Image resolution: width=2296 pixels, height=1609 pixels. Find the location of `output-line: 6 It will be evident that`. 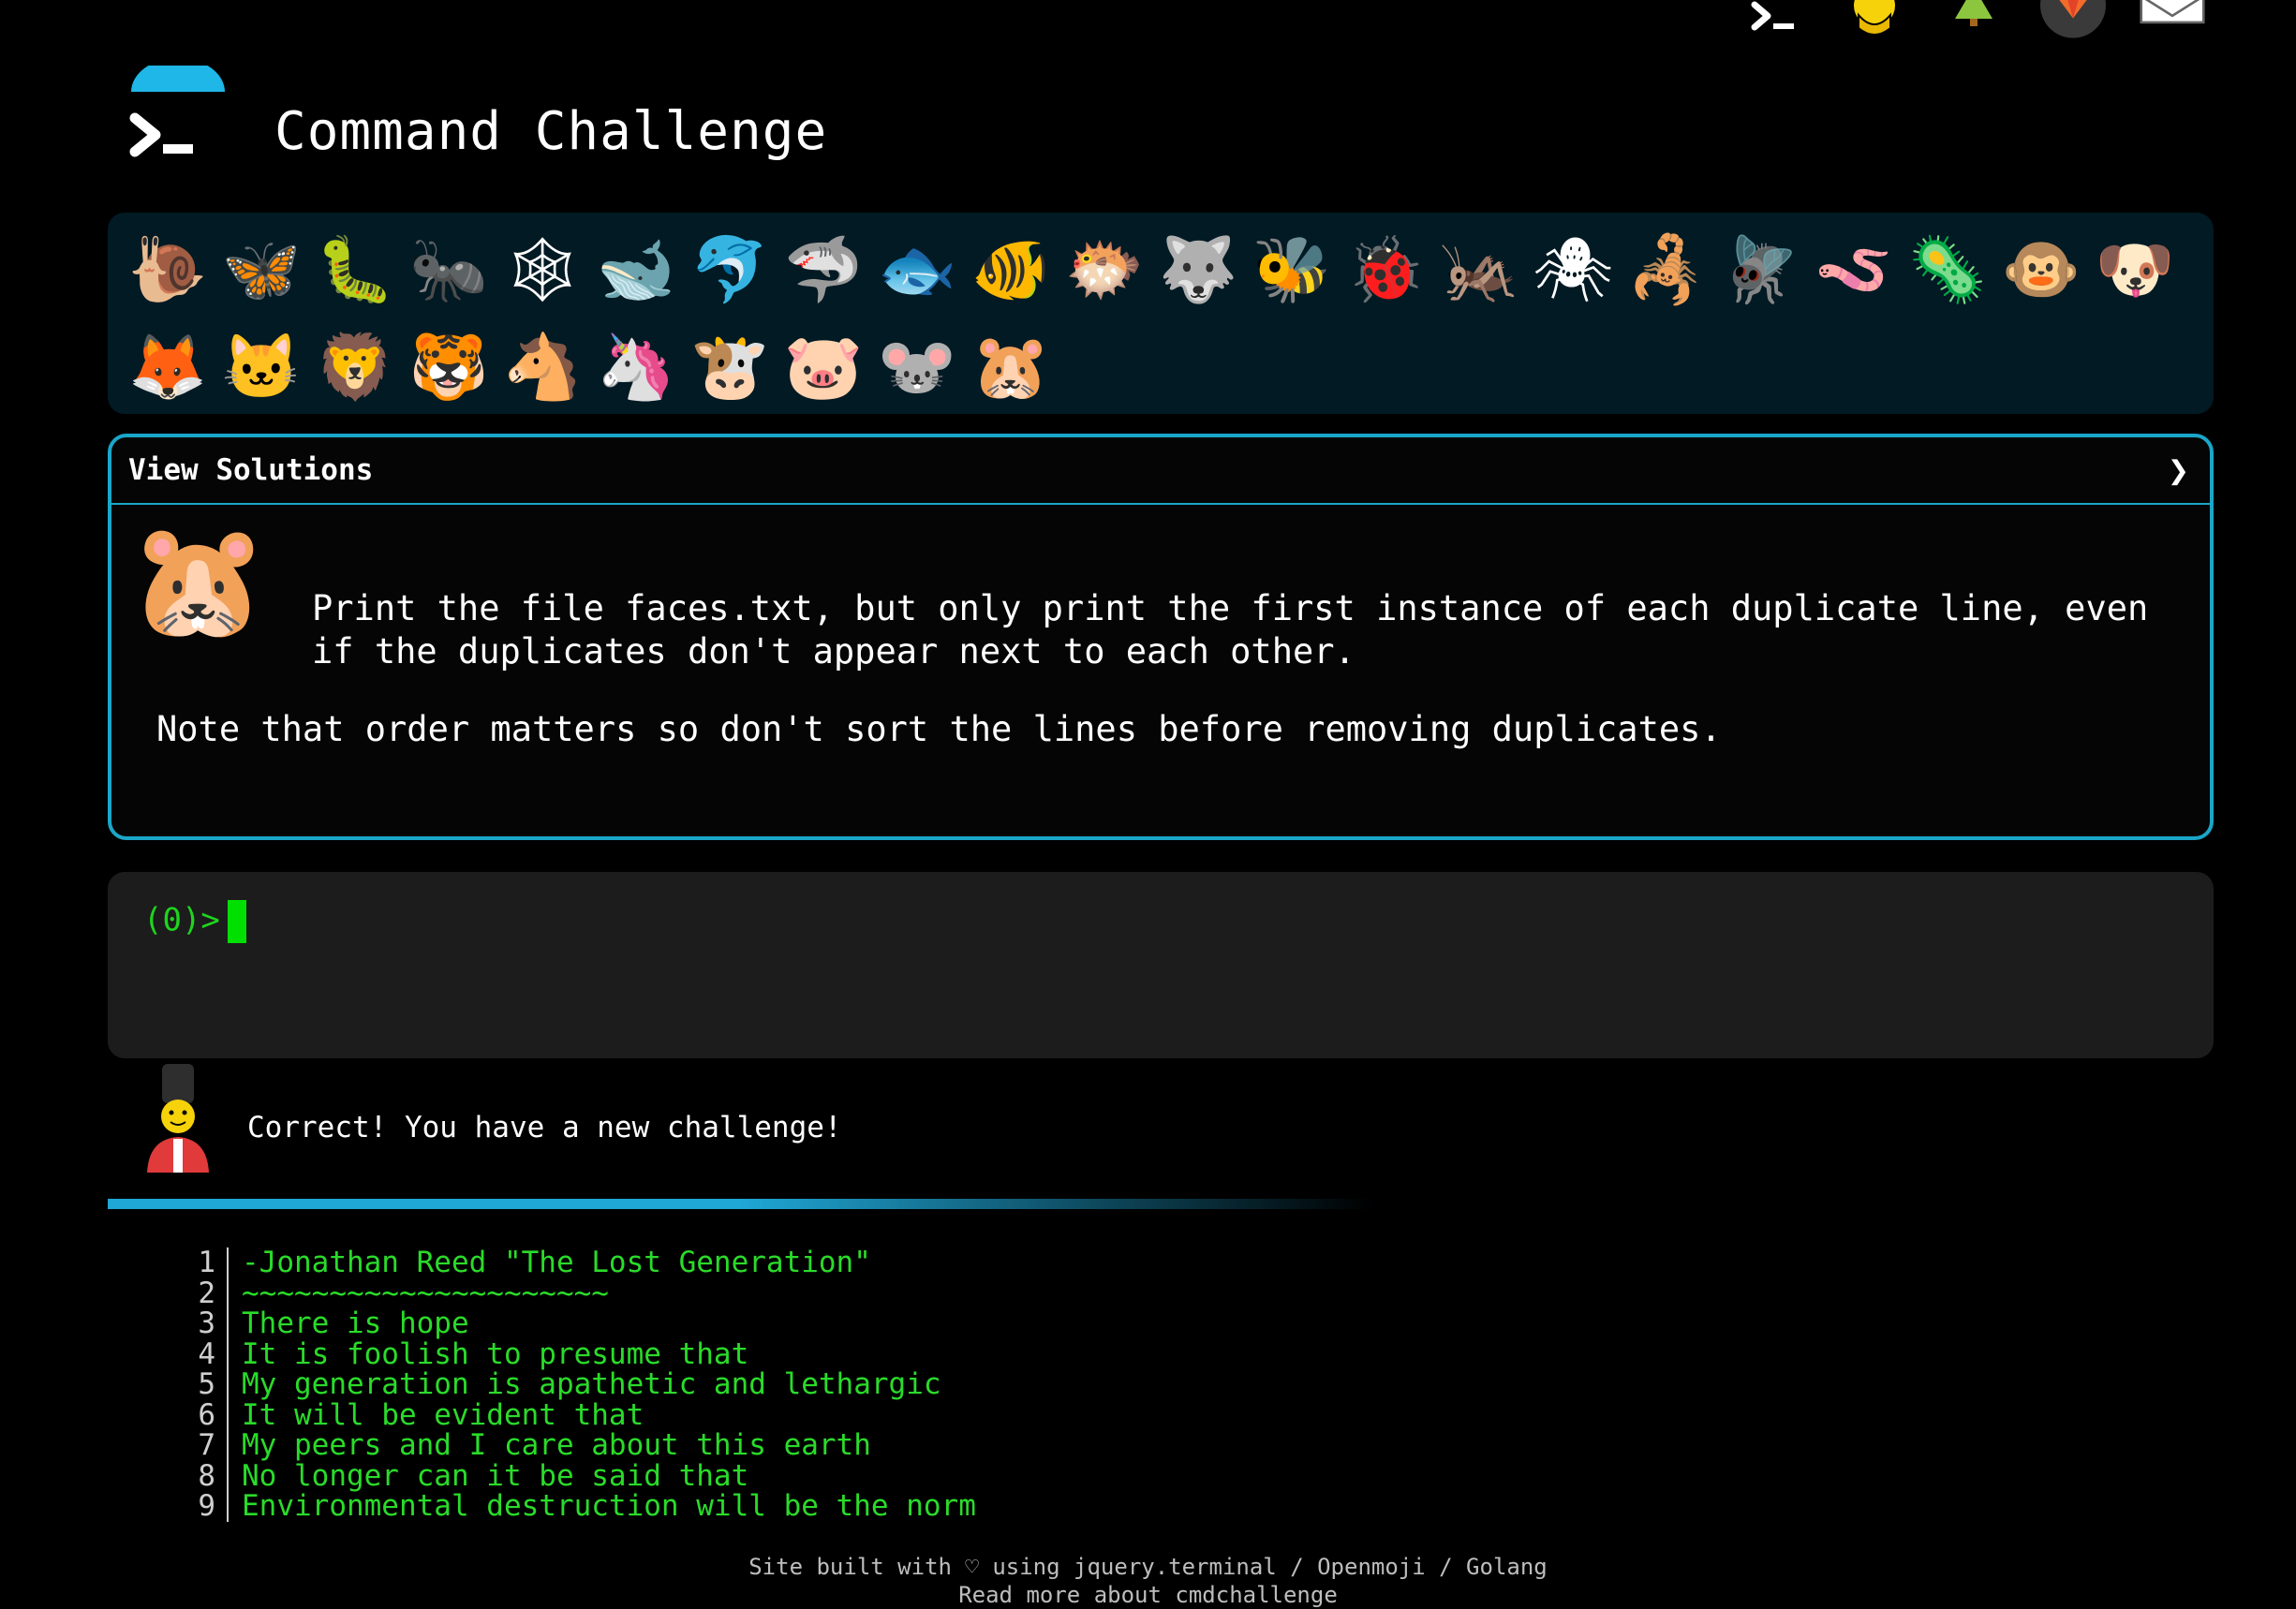

output-line: 6 It will be evident that is located at coordinates (577, 1414).